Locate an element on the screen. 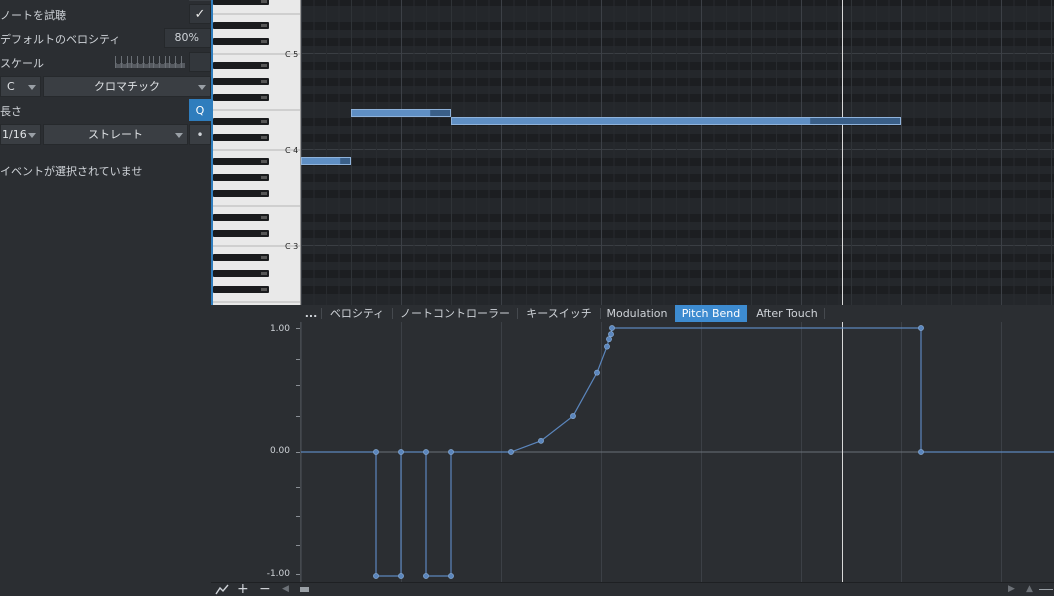  quantize-mode-value: ストレート is located at coordinates (115, 134).